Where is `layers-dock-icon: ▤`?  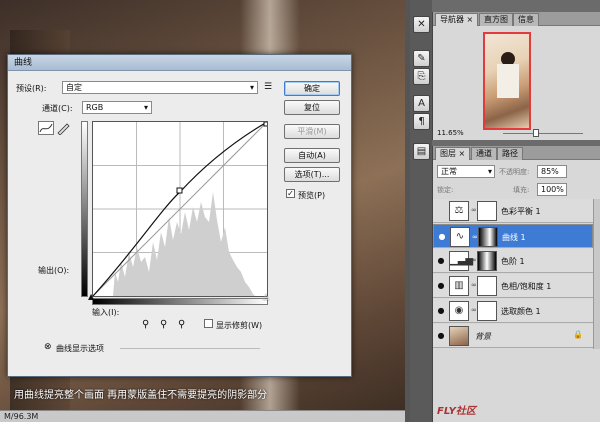 layers-dock-icon: ▤ is located at coordinates (421, 151).